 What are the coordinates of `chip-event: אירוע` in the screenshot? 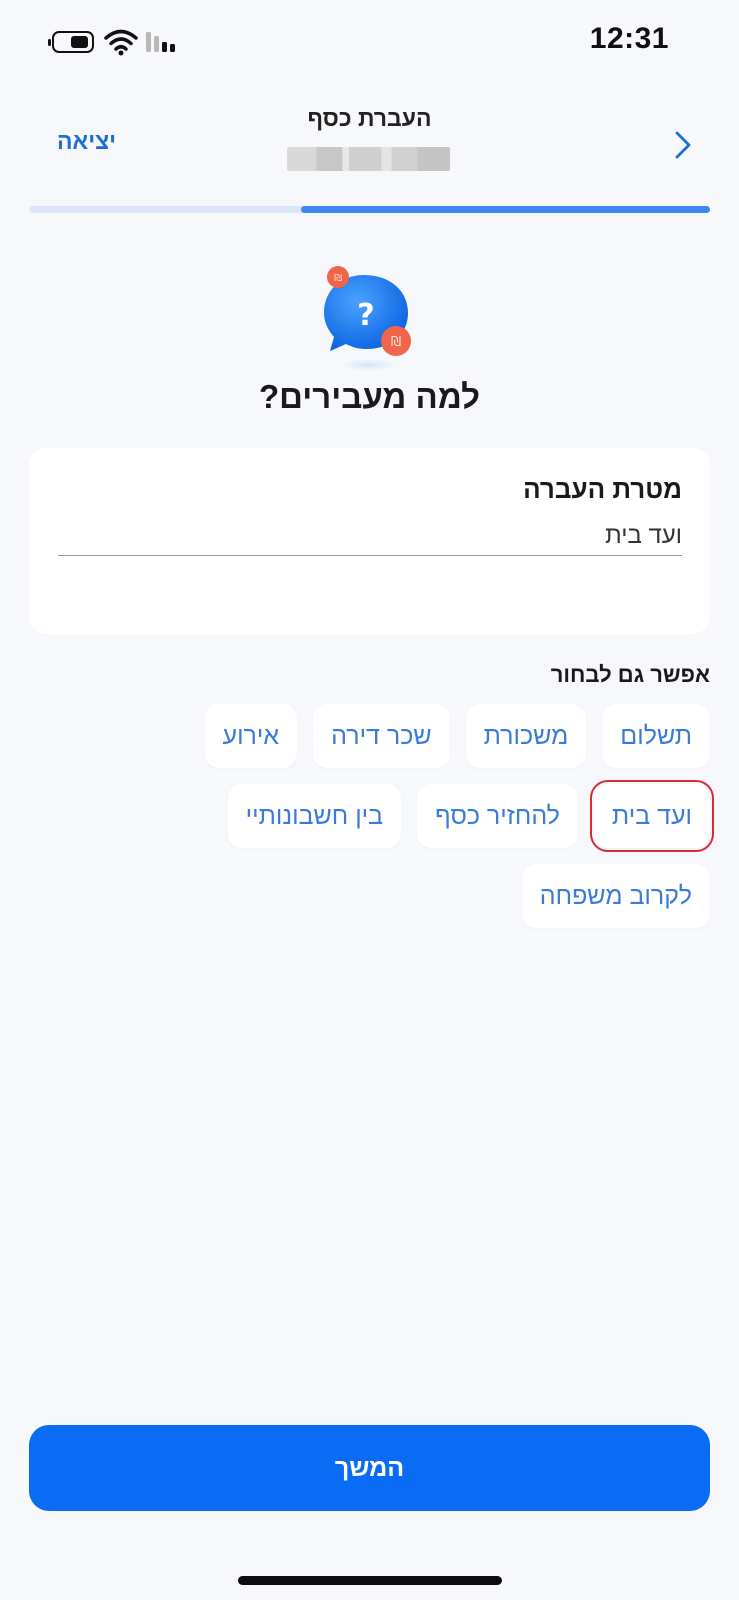 It's located at (251, 736).